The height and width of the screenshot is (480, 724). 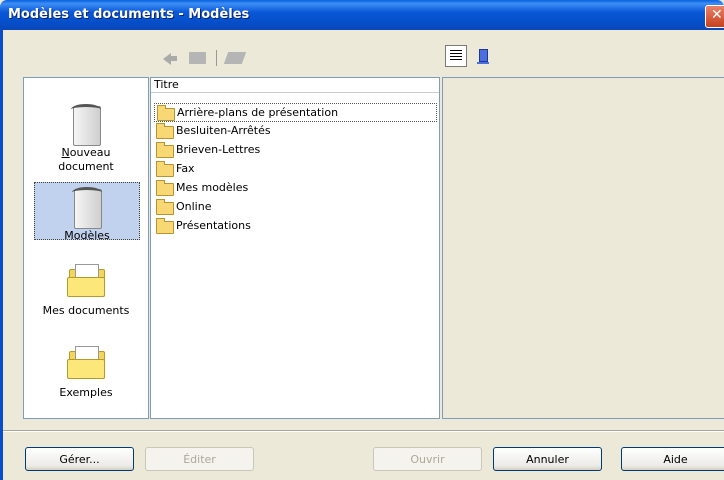 I want to click on sidebar-item-examples: Exemples, so click(x=86, y=373).